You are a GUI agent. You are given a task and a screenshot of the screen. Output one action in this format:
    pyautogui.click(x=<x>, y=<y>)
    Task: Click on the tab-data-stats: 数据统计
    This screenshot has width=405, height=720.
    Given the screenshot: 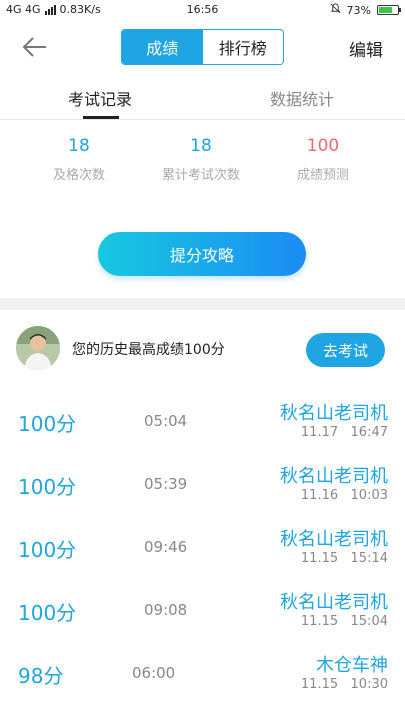 What is the action you would take?
    pyautogui.click(x=302, y=98)
    